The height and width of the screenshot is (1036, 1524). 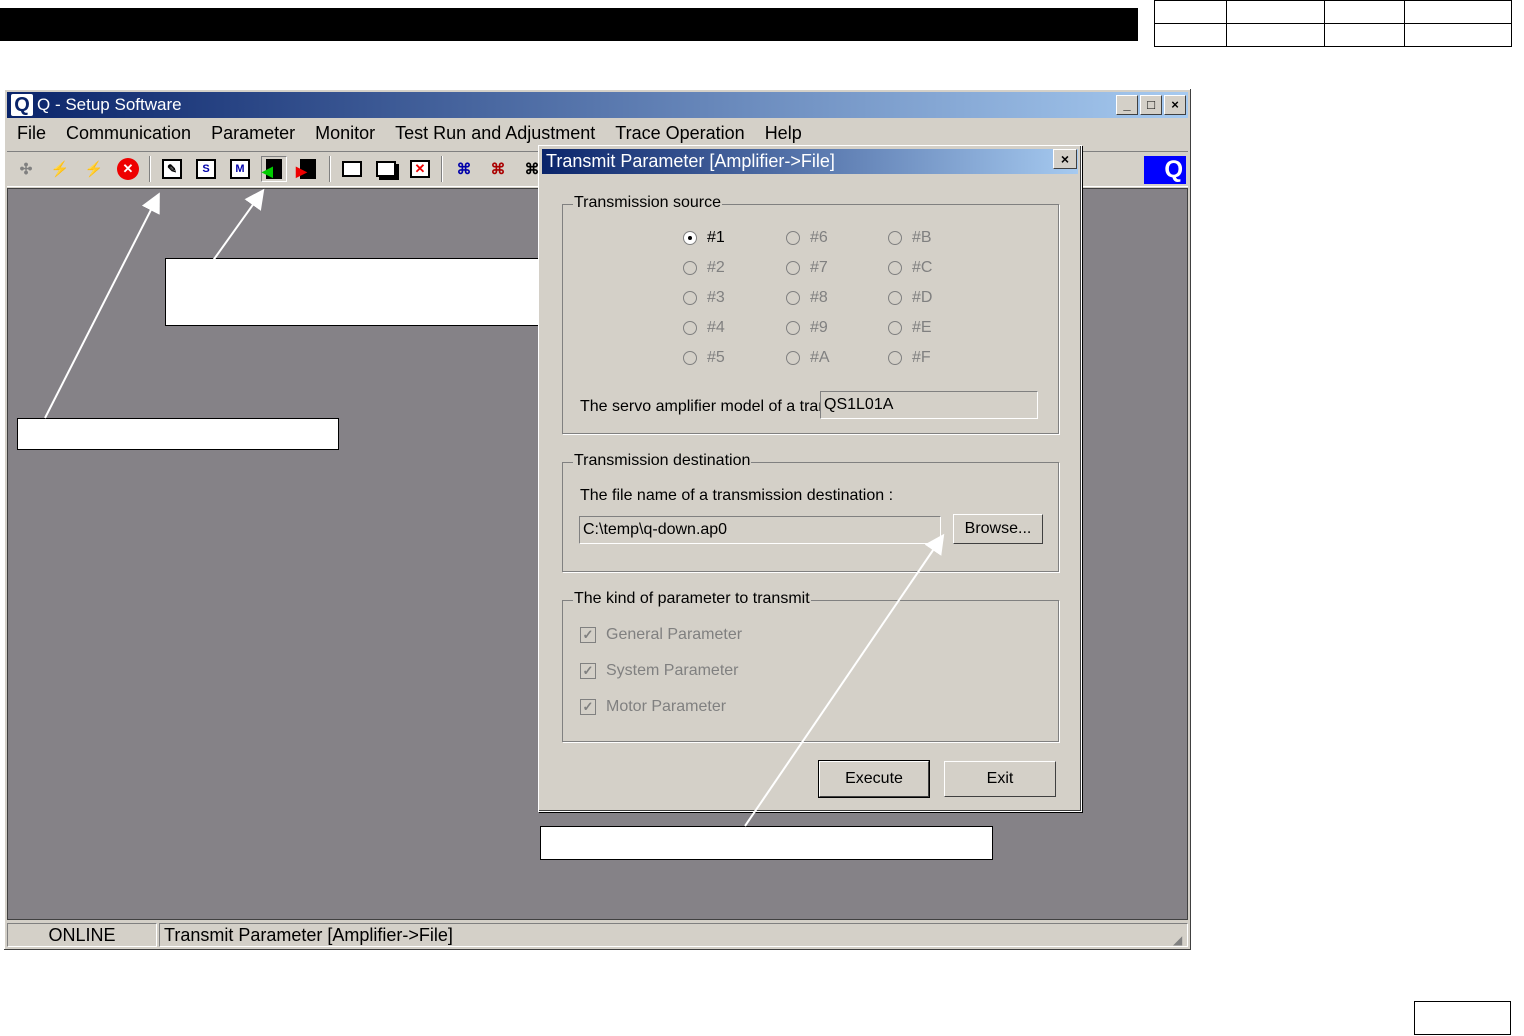 What do you see at coordinates (178, 434) in the screenshot?
I see `callout-box-edit` at bounding box center [178, 434].